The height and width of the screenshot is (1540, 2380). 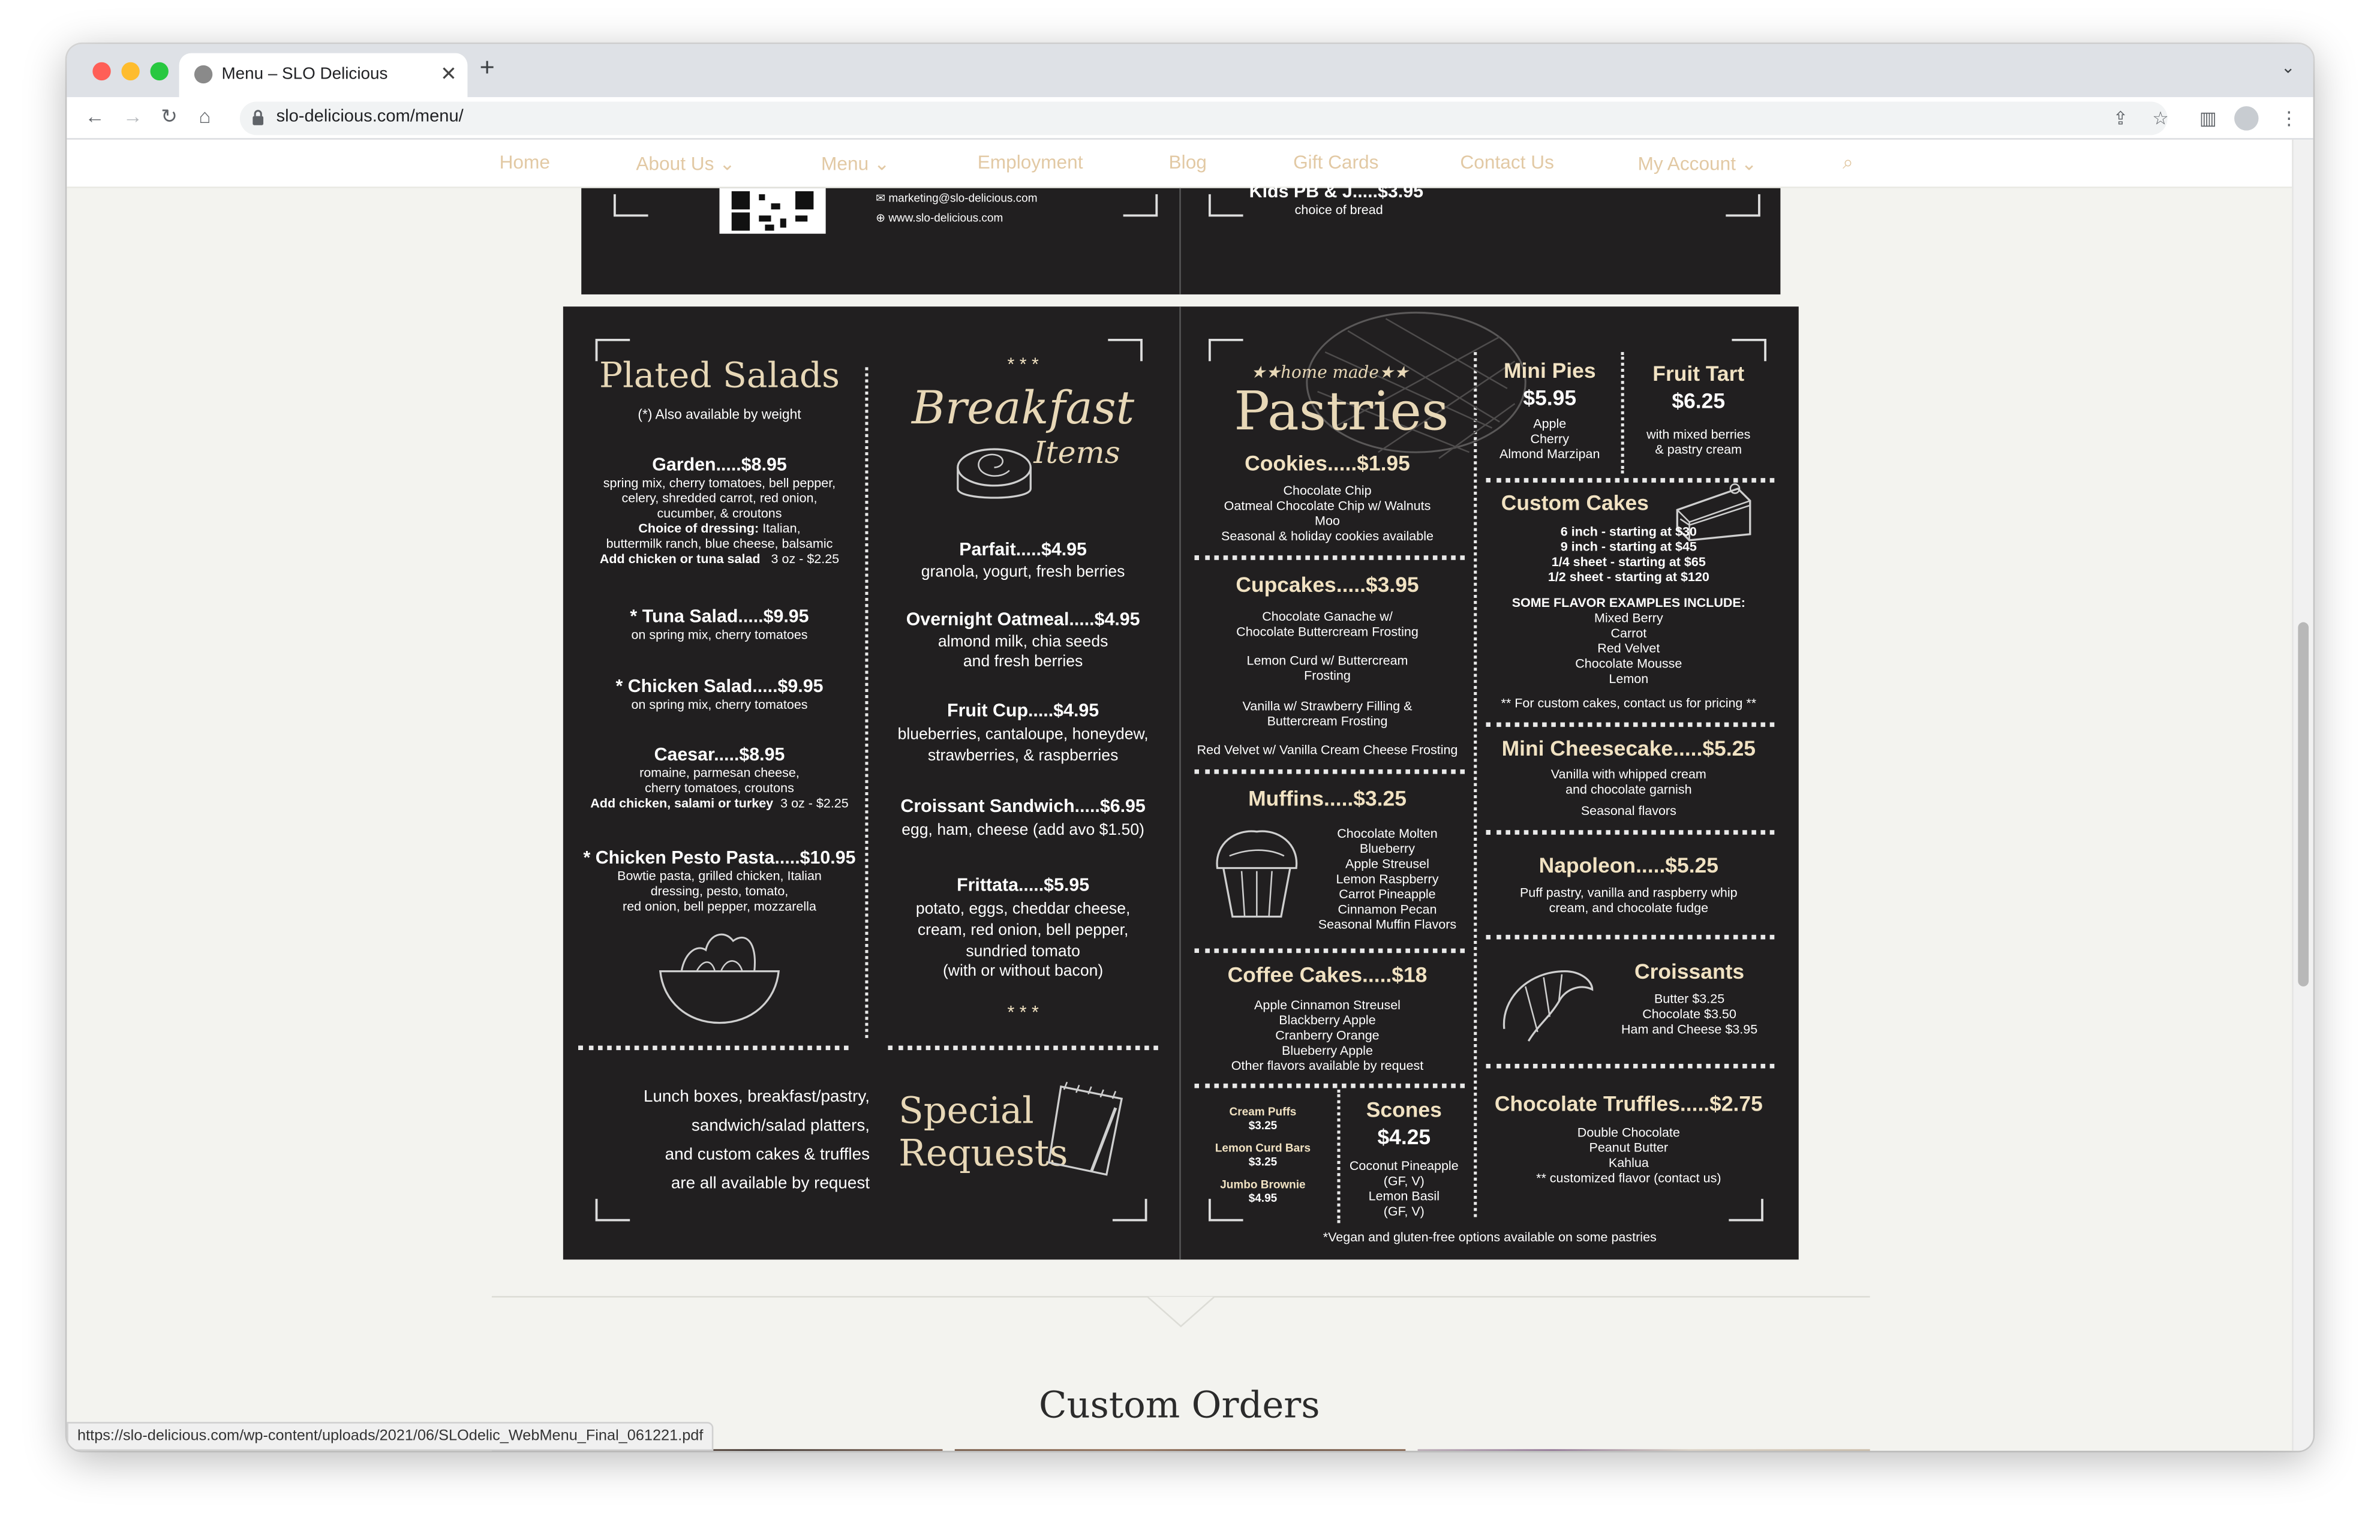 I want to click on truffles-flavor-4: ** customized flavor (contact us), so click(x=1629, y=1178).